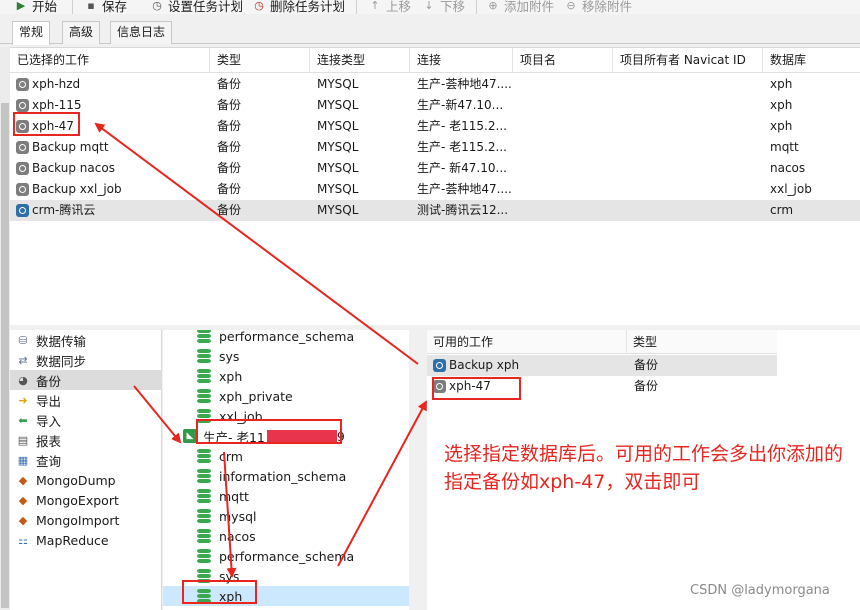 The image size is (860, 610). I want to click on available-job-type: 备份, so click(646, 386).